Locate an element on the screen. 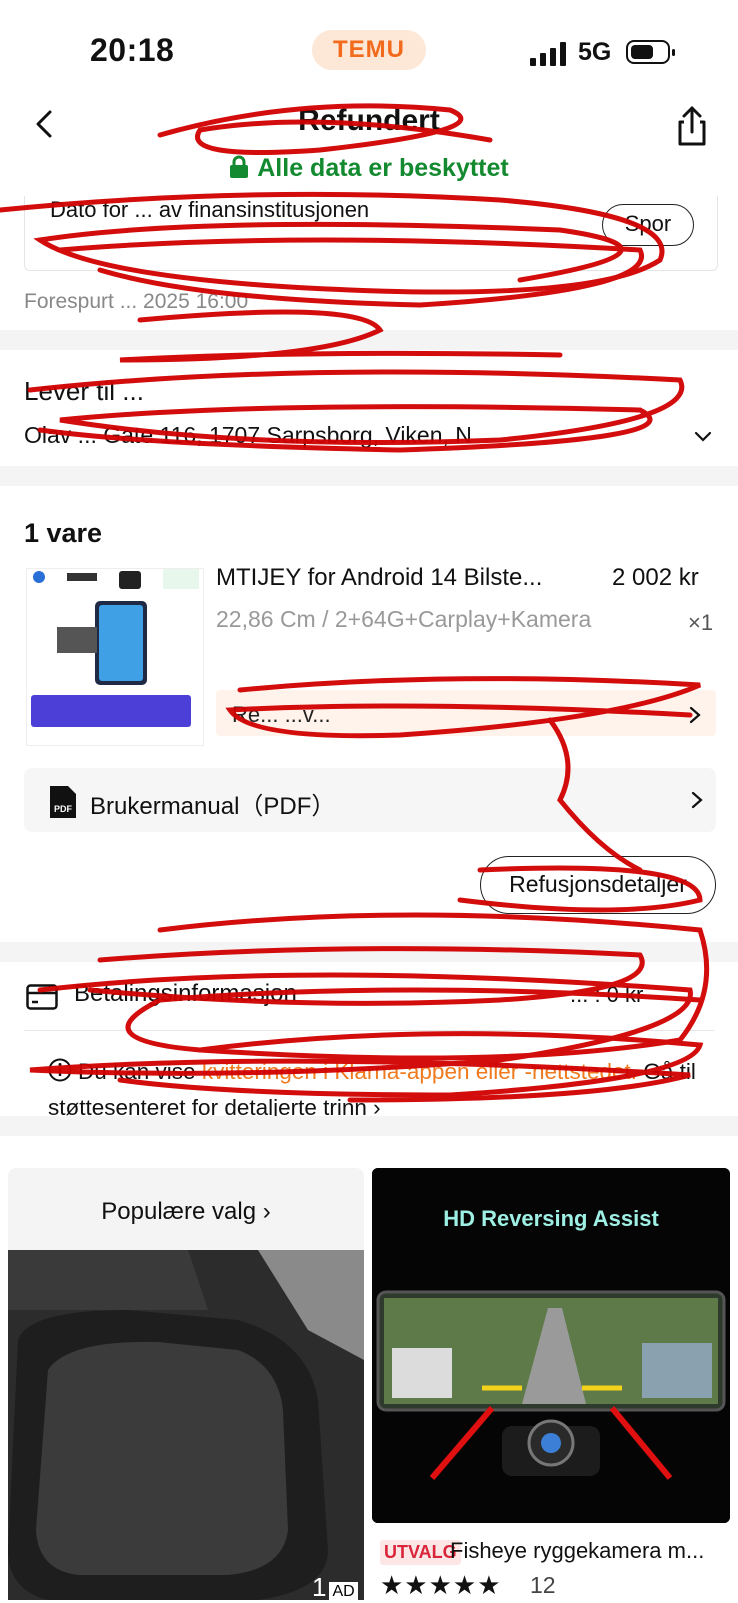 This screenshot has height=1603, width=738. ad-label: AD is located at coordinates (343, 1591).